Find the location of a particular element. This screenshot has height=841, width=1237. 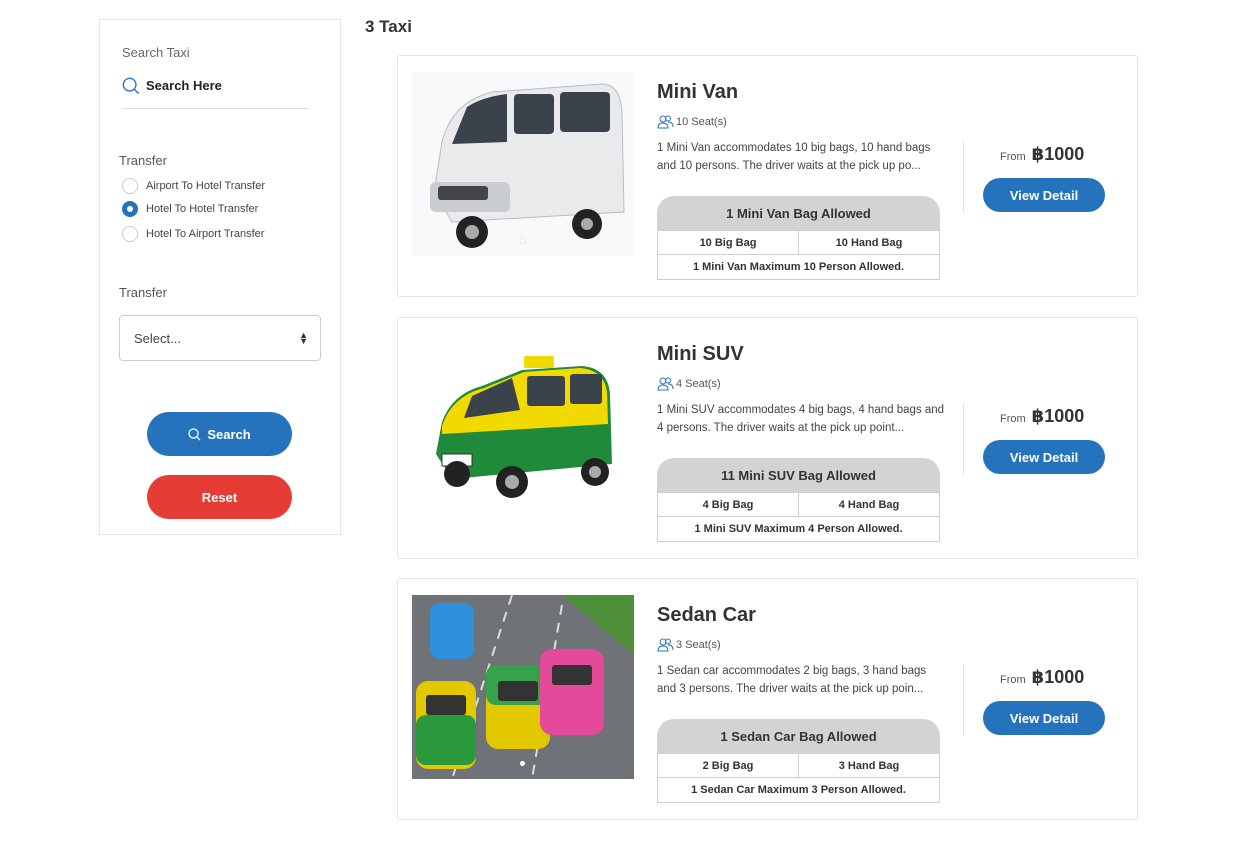

sedan-photo-illustration is located at coordinates (523, 687).